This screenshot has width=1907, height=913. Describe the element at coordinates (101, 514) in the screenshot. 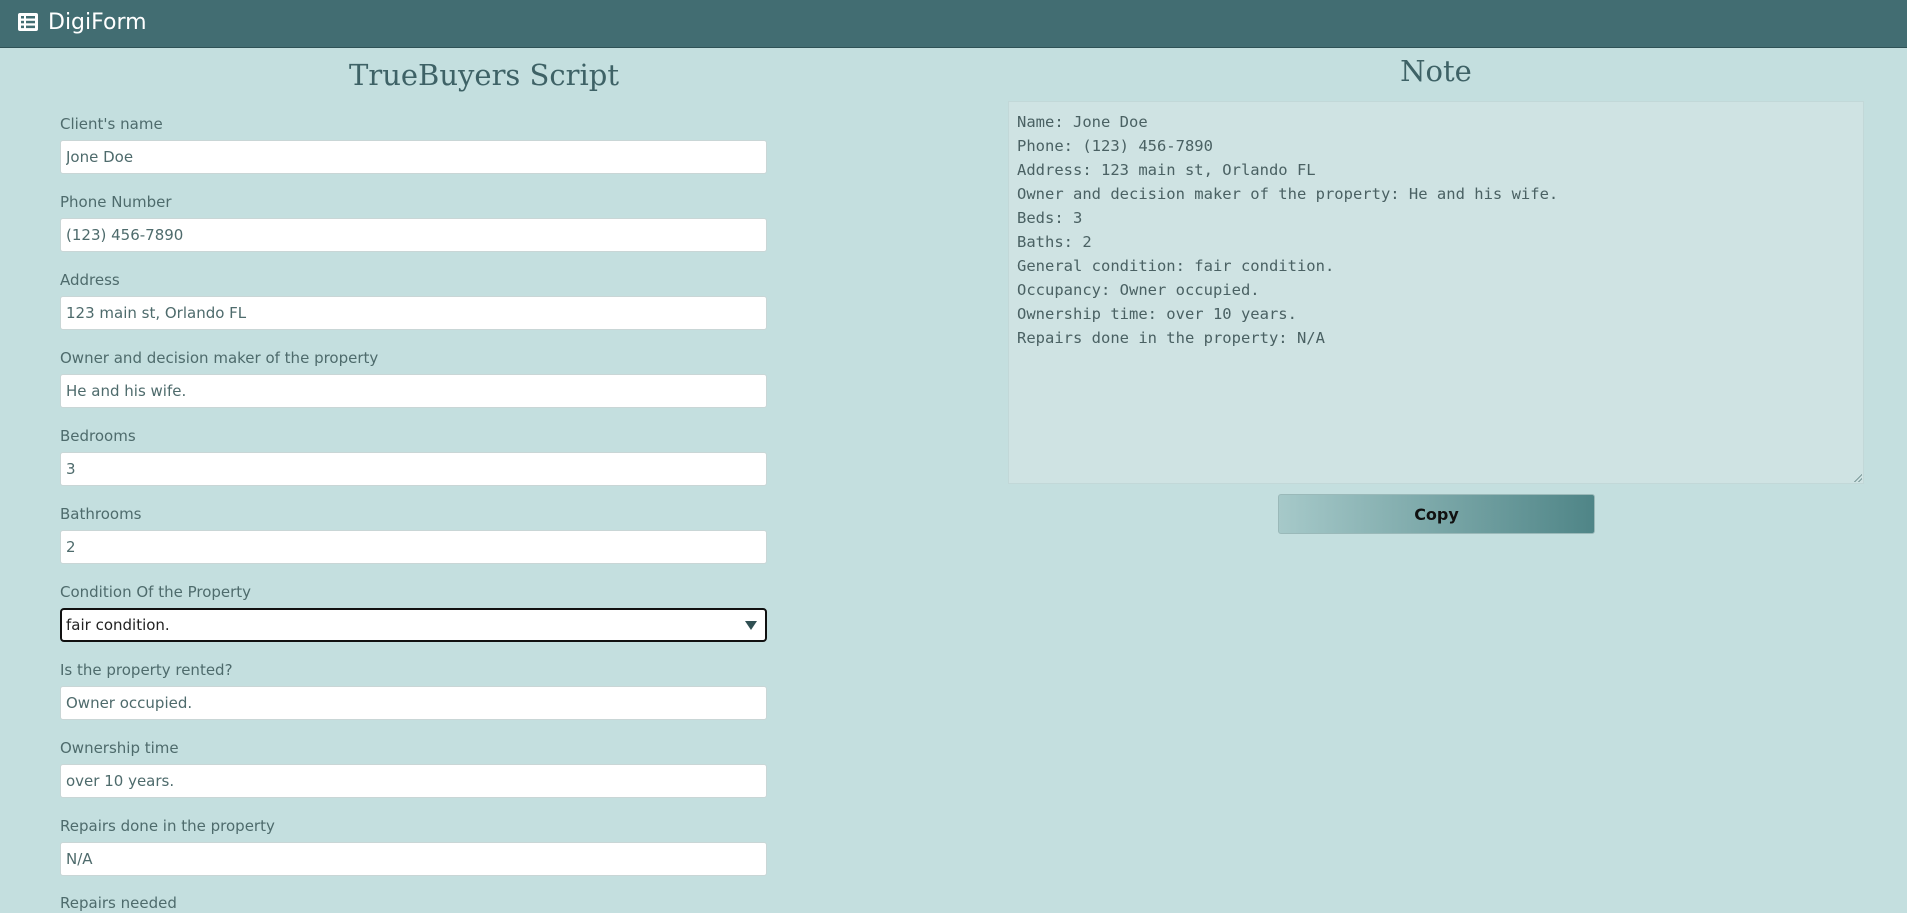

I see `field-label: Bathrooms` at that location.